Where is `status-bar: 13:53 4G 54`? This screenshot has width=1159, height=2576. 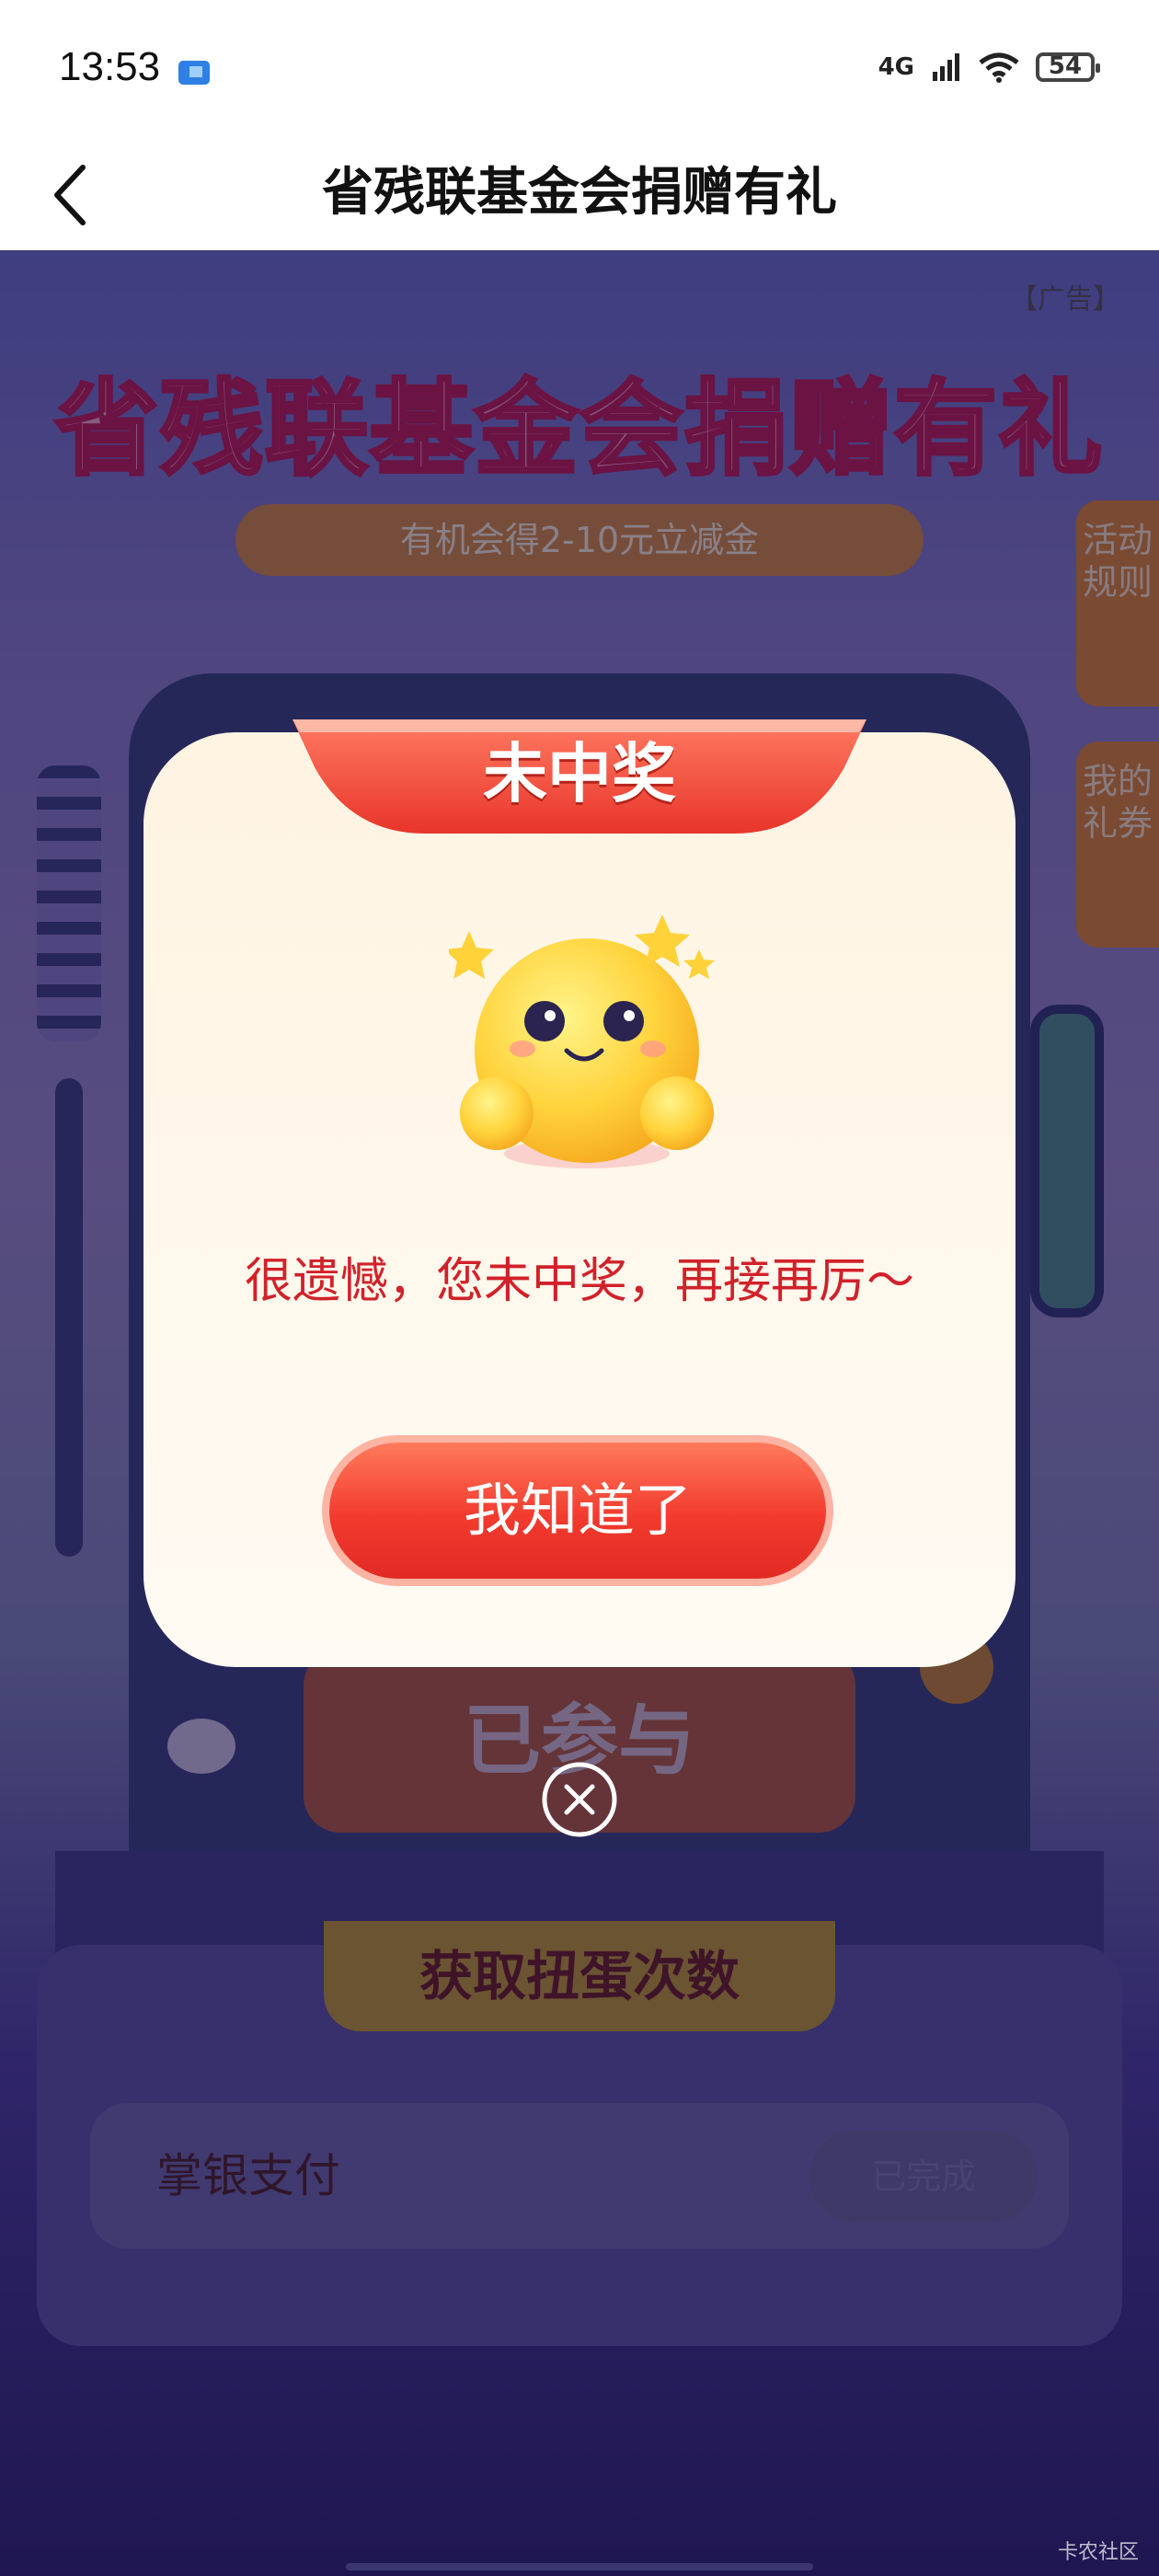 status-bar: 13:53 4G 54 is located at coordinates (579, 69).